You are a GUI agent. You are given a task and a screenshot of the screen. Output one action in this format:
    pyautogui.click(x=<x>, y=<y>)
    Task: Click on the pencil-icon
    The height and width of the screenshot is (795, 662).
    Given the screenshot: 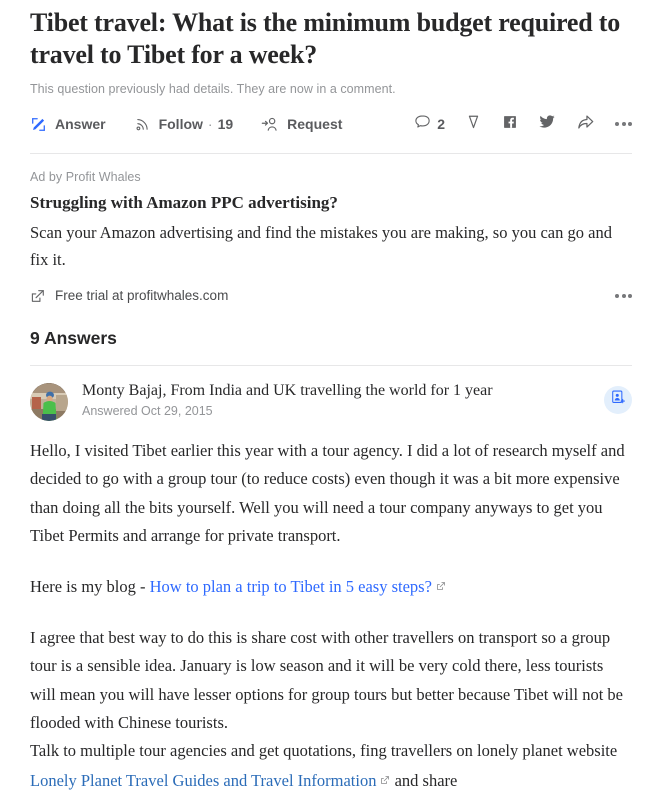 What is the action you would take?
    pyautogui.click(x=38, y=124)
    